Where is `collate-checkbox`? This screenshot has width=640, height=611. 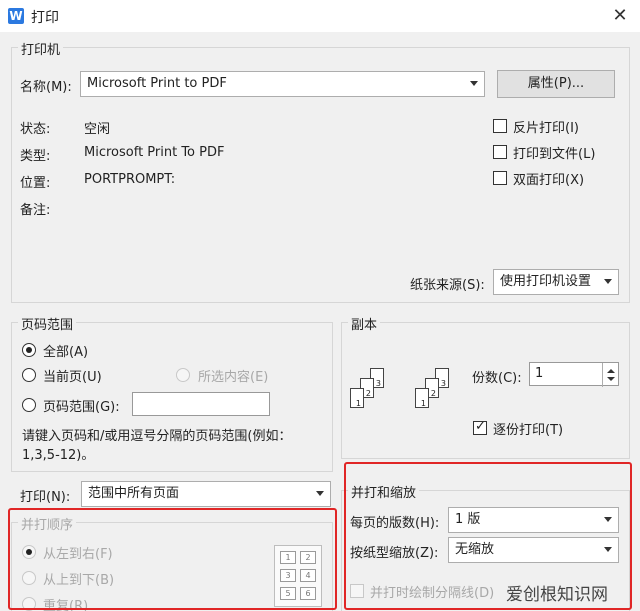 collate-checkbox is located at coordinates (480, 427).